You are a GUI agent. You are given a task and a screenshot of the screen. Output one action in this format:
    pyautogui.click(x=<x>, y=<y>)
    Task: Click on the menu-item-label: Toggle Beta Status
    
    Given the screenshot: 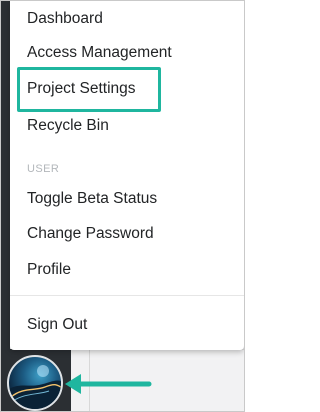 What is the action you would take?
    pyautogui.click(x=92, y=198)
    